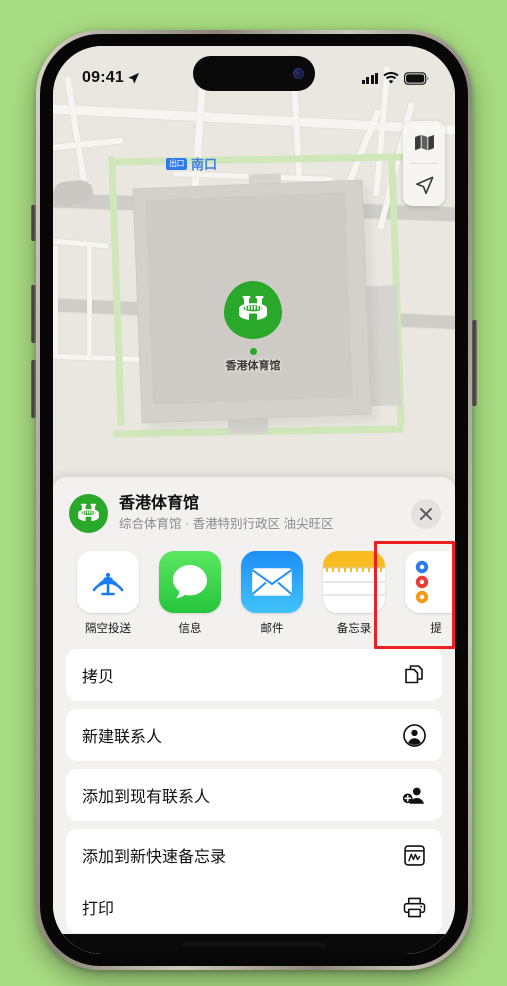  What do you see at coordinates (133, 78) in the screenshot?
I see `location-arrow-icon` at bounding box center [133, 78].